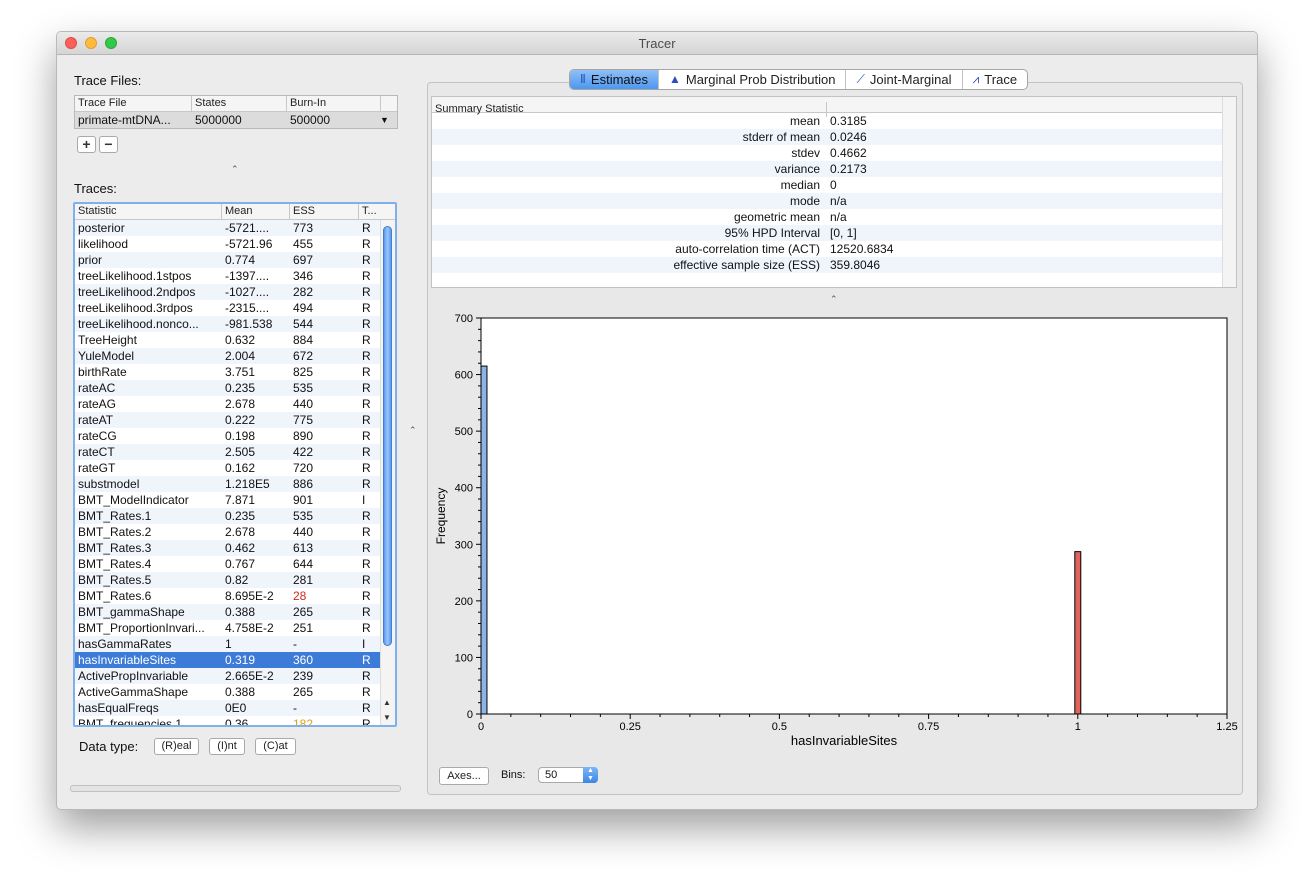 The image size is (1312, 889). What do you see at coordinates (235, 720) in the screenshot?
I see `trace-row: BMT_frequencies.1 0.36 182 R` at bounding box center [235, 720].